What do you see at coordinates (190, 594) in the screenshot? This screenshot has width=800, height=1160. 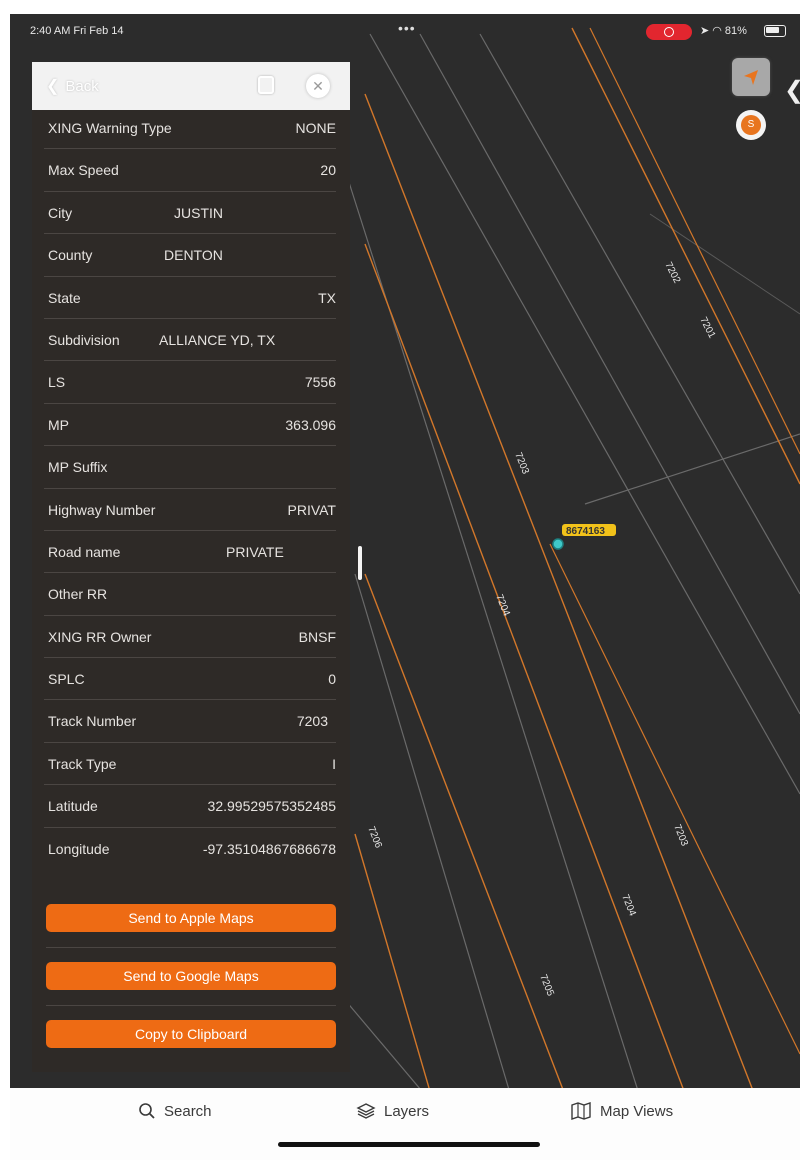 I see `attribute-row: Other RR` at bounding box center [190, 594].